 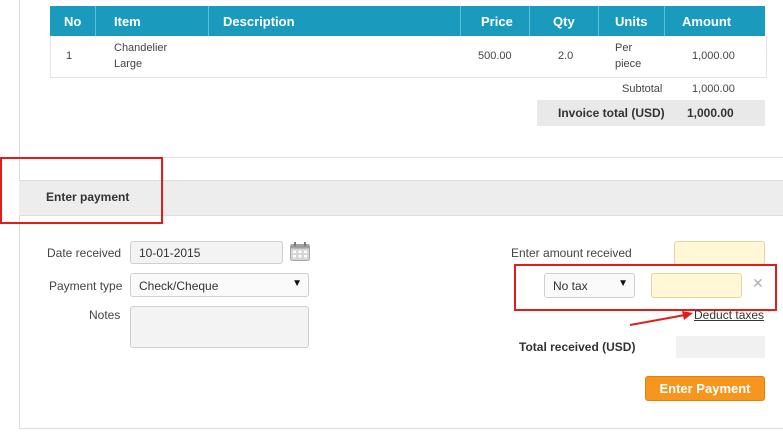 I want to click on column-header-item: Item, so click(x=127, y=21).